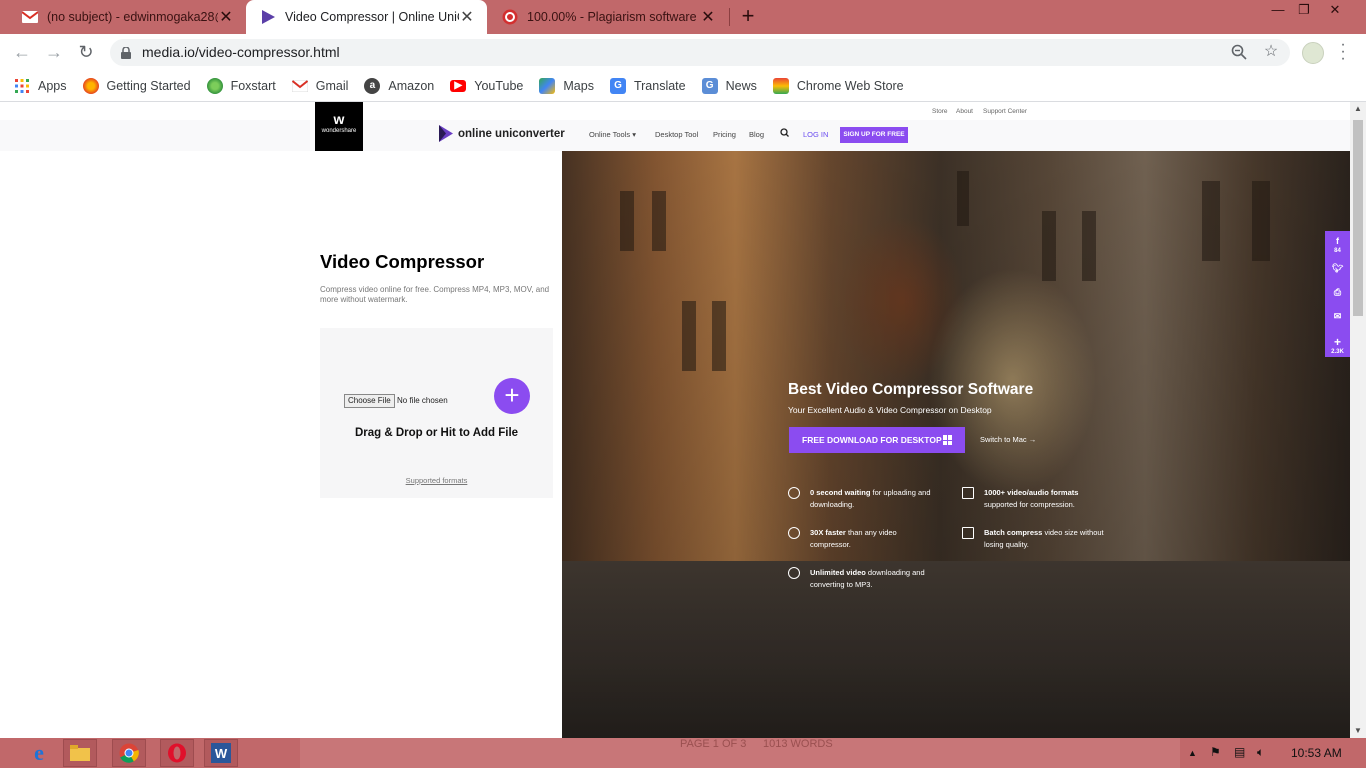 This screenshot has width=1366, height=768. Describe the element at coordinates (729, 85) in the screenshot. I see `bookmark-news: G News` at that location.